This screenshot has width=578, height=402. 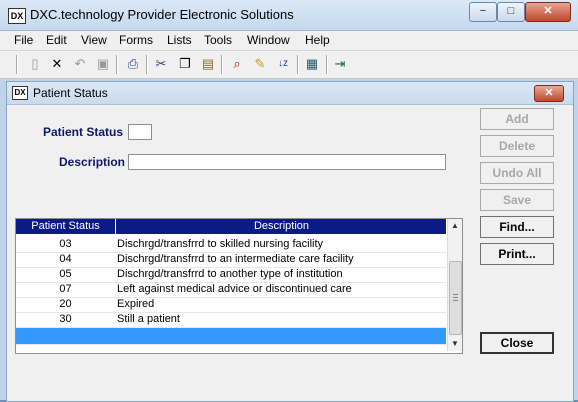 What do you see at coordinates (517, 173) in the screenshot?
I see `undo-all-button: Undo All` at bounding box center [517, 173].